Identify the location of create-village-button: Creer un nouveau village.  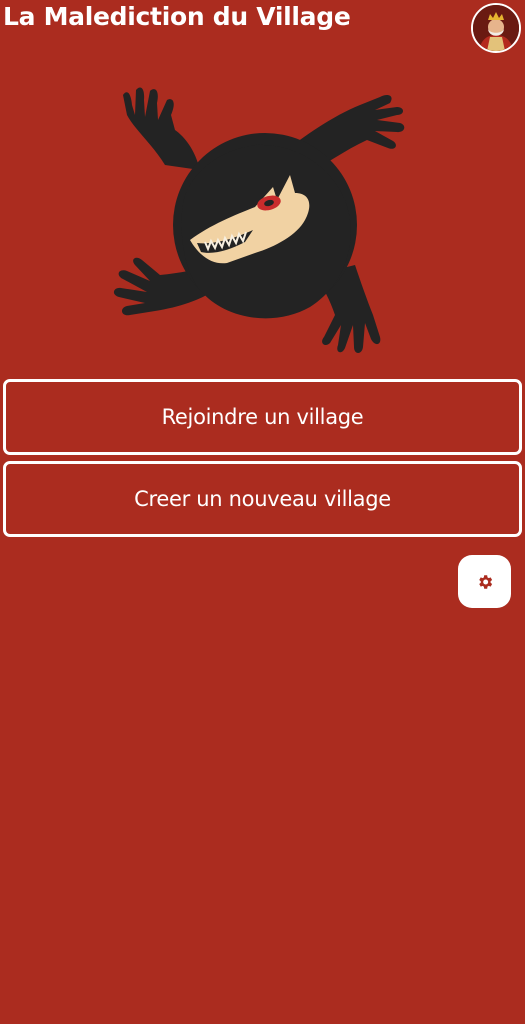
(262, 499).